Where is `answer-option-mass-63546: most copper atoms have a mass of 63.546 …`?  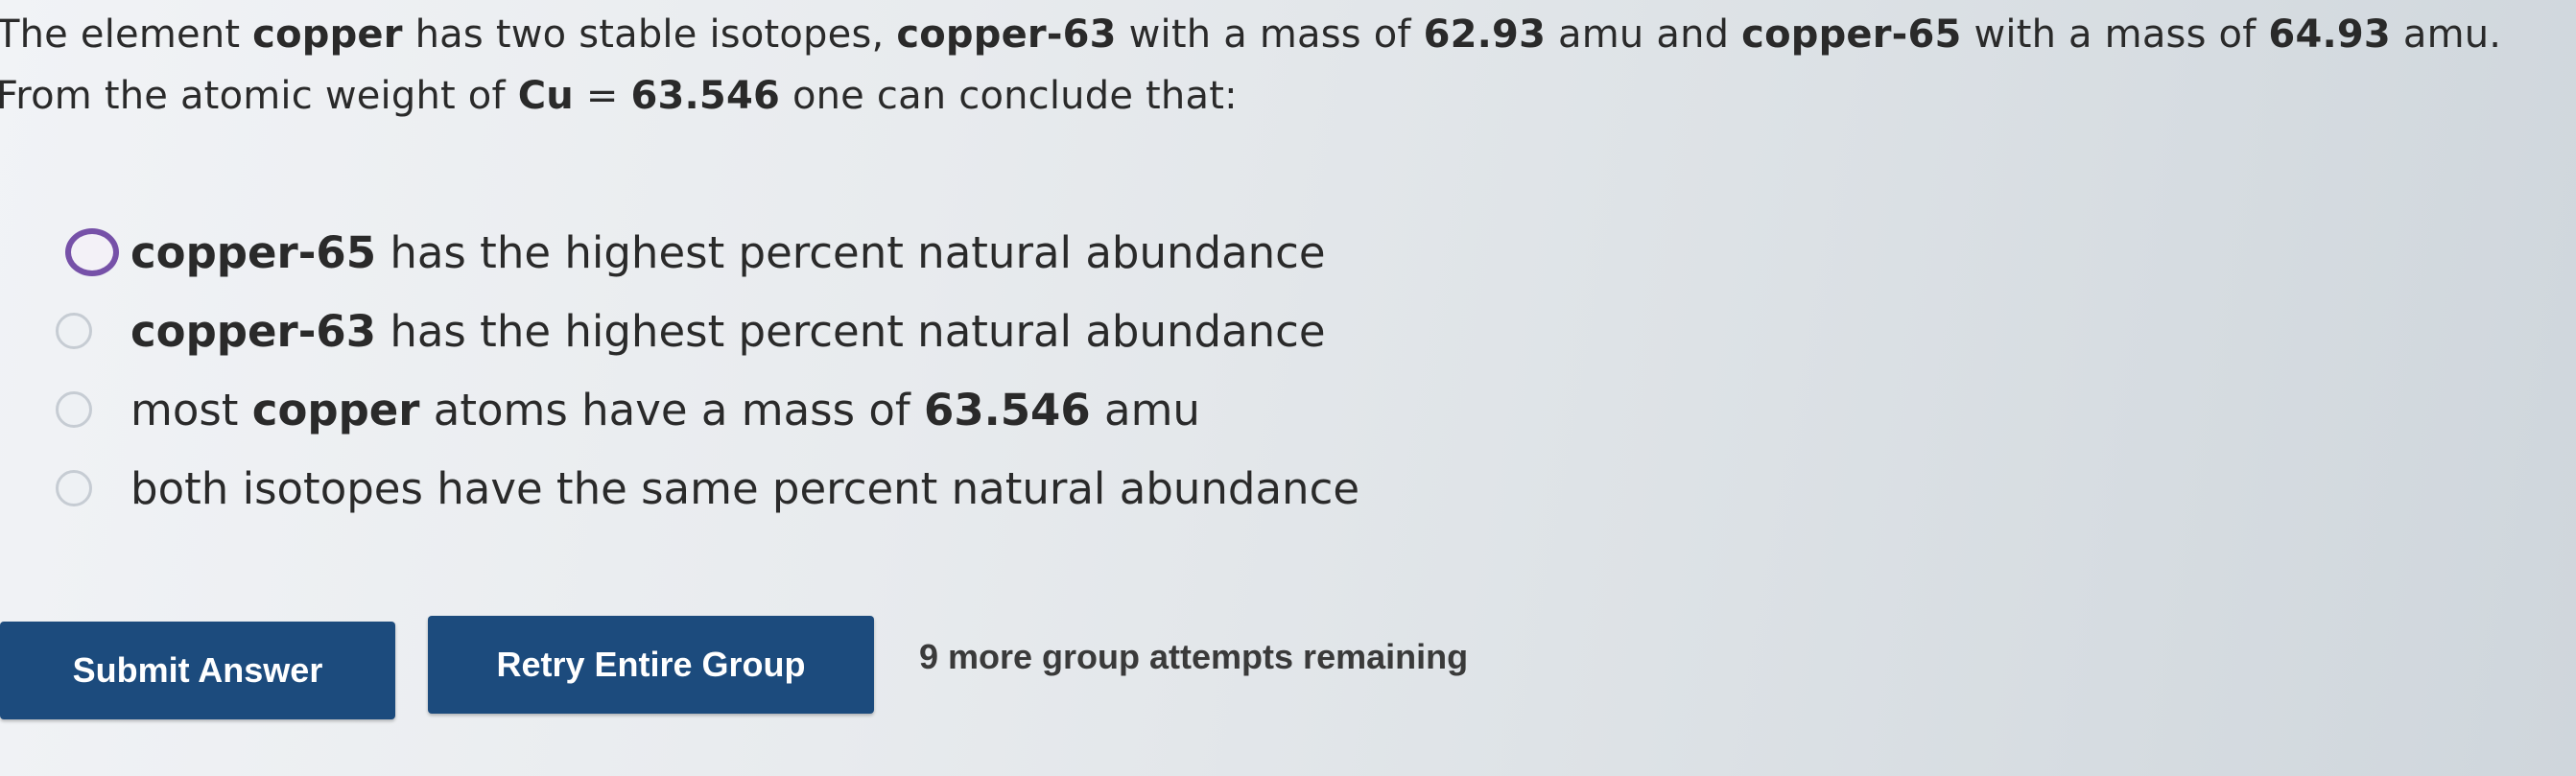
answer-option-mass-63546: most copper atoms have a mass of 63.546 … is located at coordinates (707, 409).